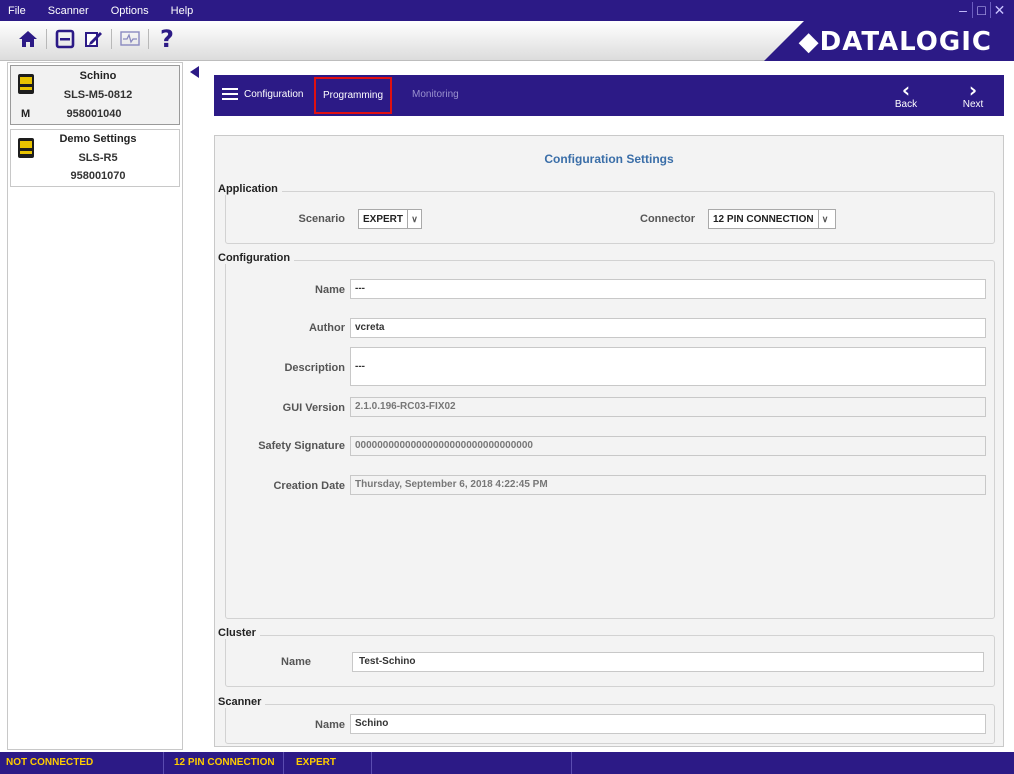 Image resolution: width=1014 pixels, height=774 pixels. I want to click on status-scenario: EXPERT, so click(331, 763).